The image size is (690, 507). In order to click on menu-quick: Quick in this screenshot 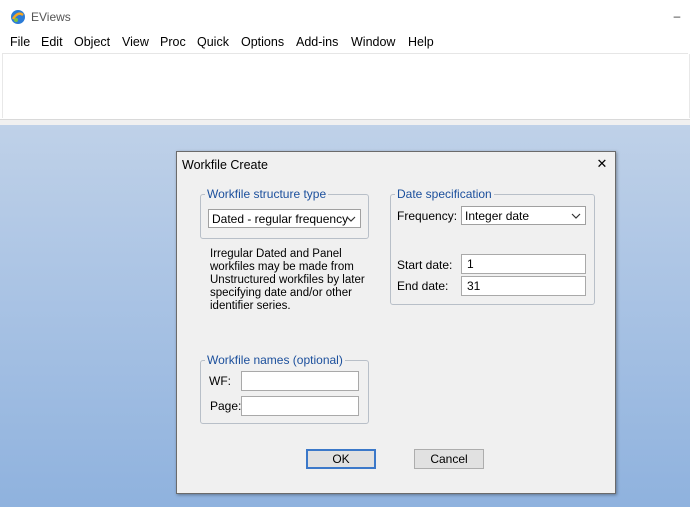, I will do `click(213, 42)`.